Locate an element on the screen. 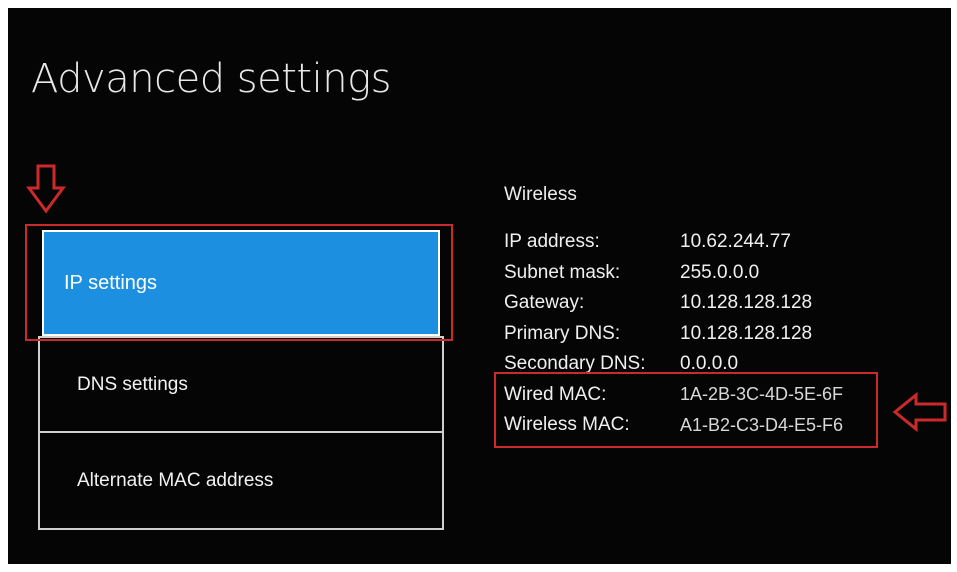 This screenshot has height=572, width=957. subnet-mask-value: 255.0.0.0 is located at coordinates (720, 272).